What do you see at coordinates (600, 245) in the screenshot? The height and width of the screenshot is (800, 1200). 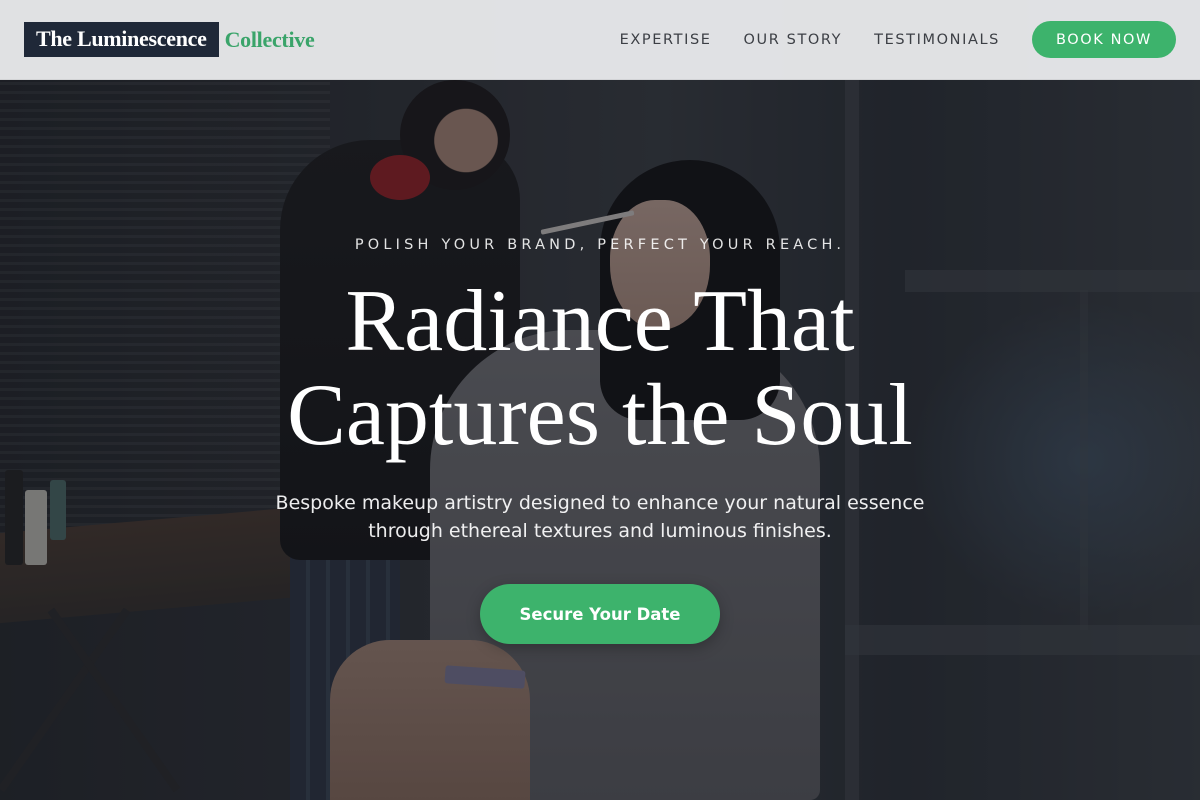 I see `hero-eyebrow: POLISH YOUR BRAND, PERFECT YOUR REACH.` at bounding box center [600, 245].